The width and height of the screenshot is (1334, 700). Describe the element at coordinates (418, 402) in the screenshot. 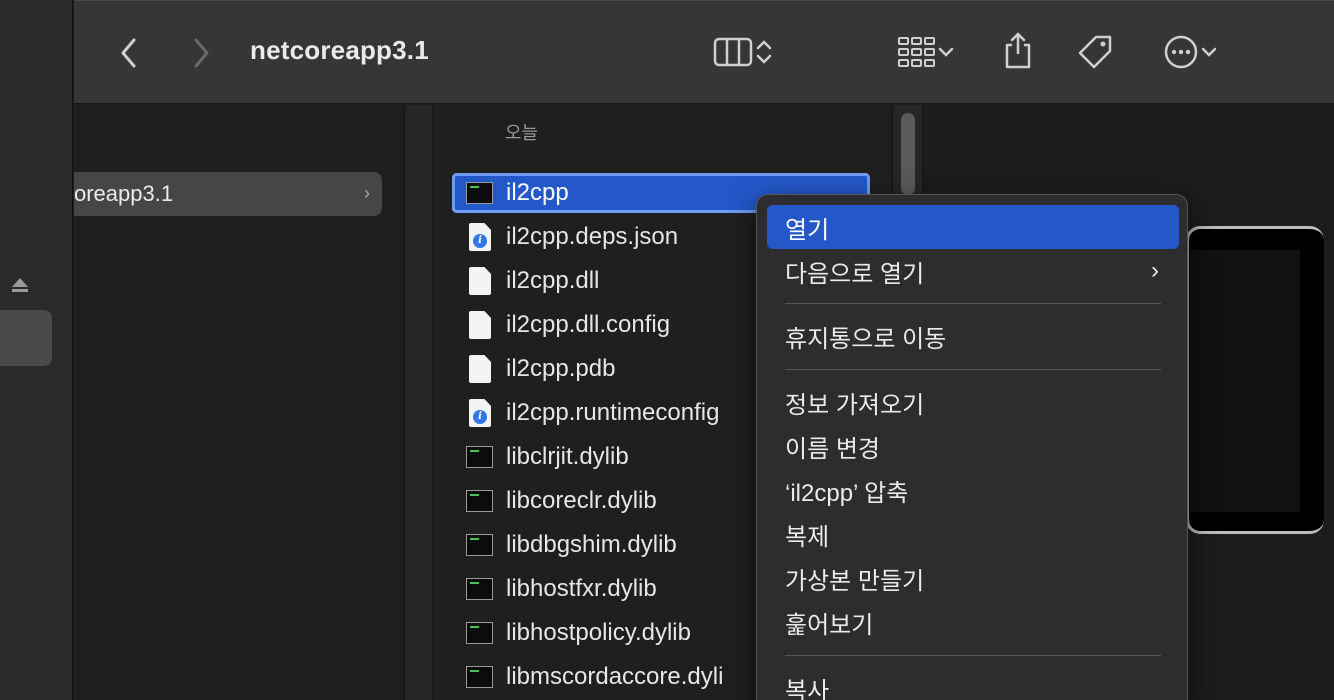

I see `column-divider` at that location.